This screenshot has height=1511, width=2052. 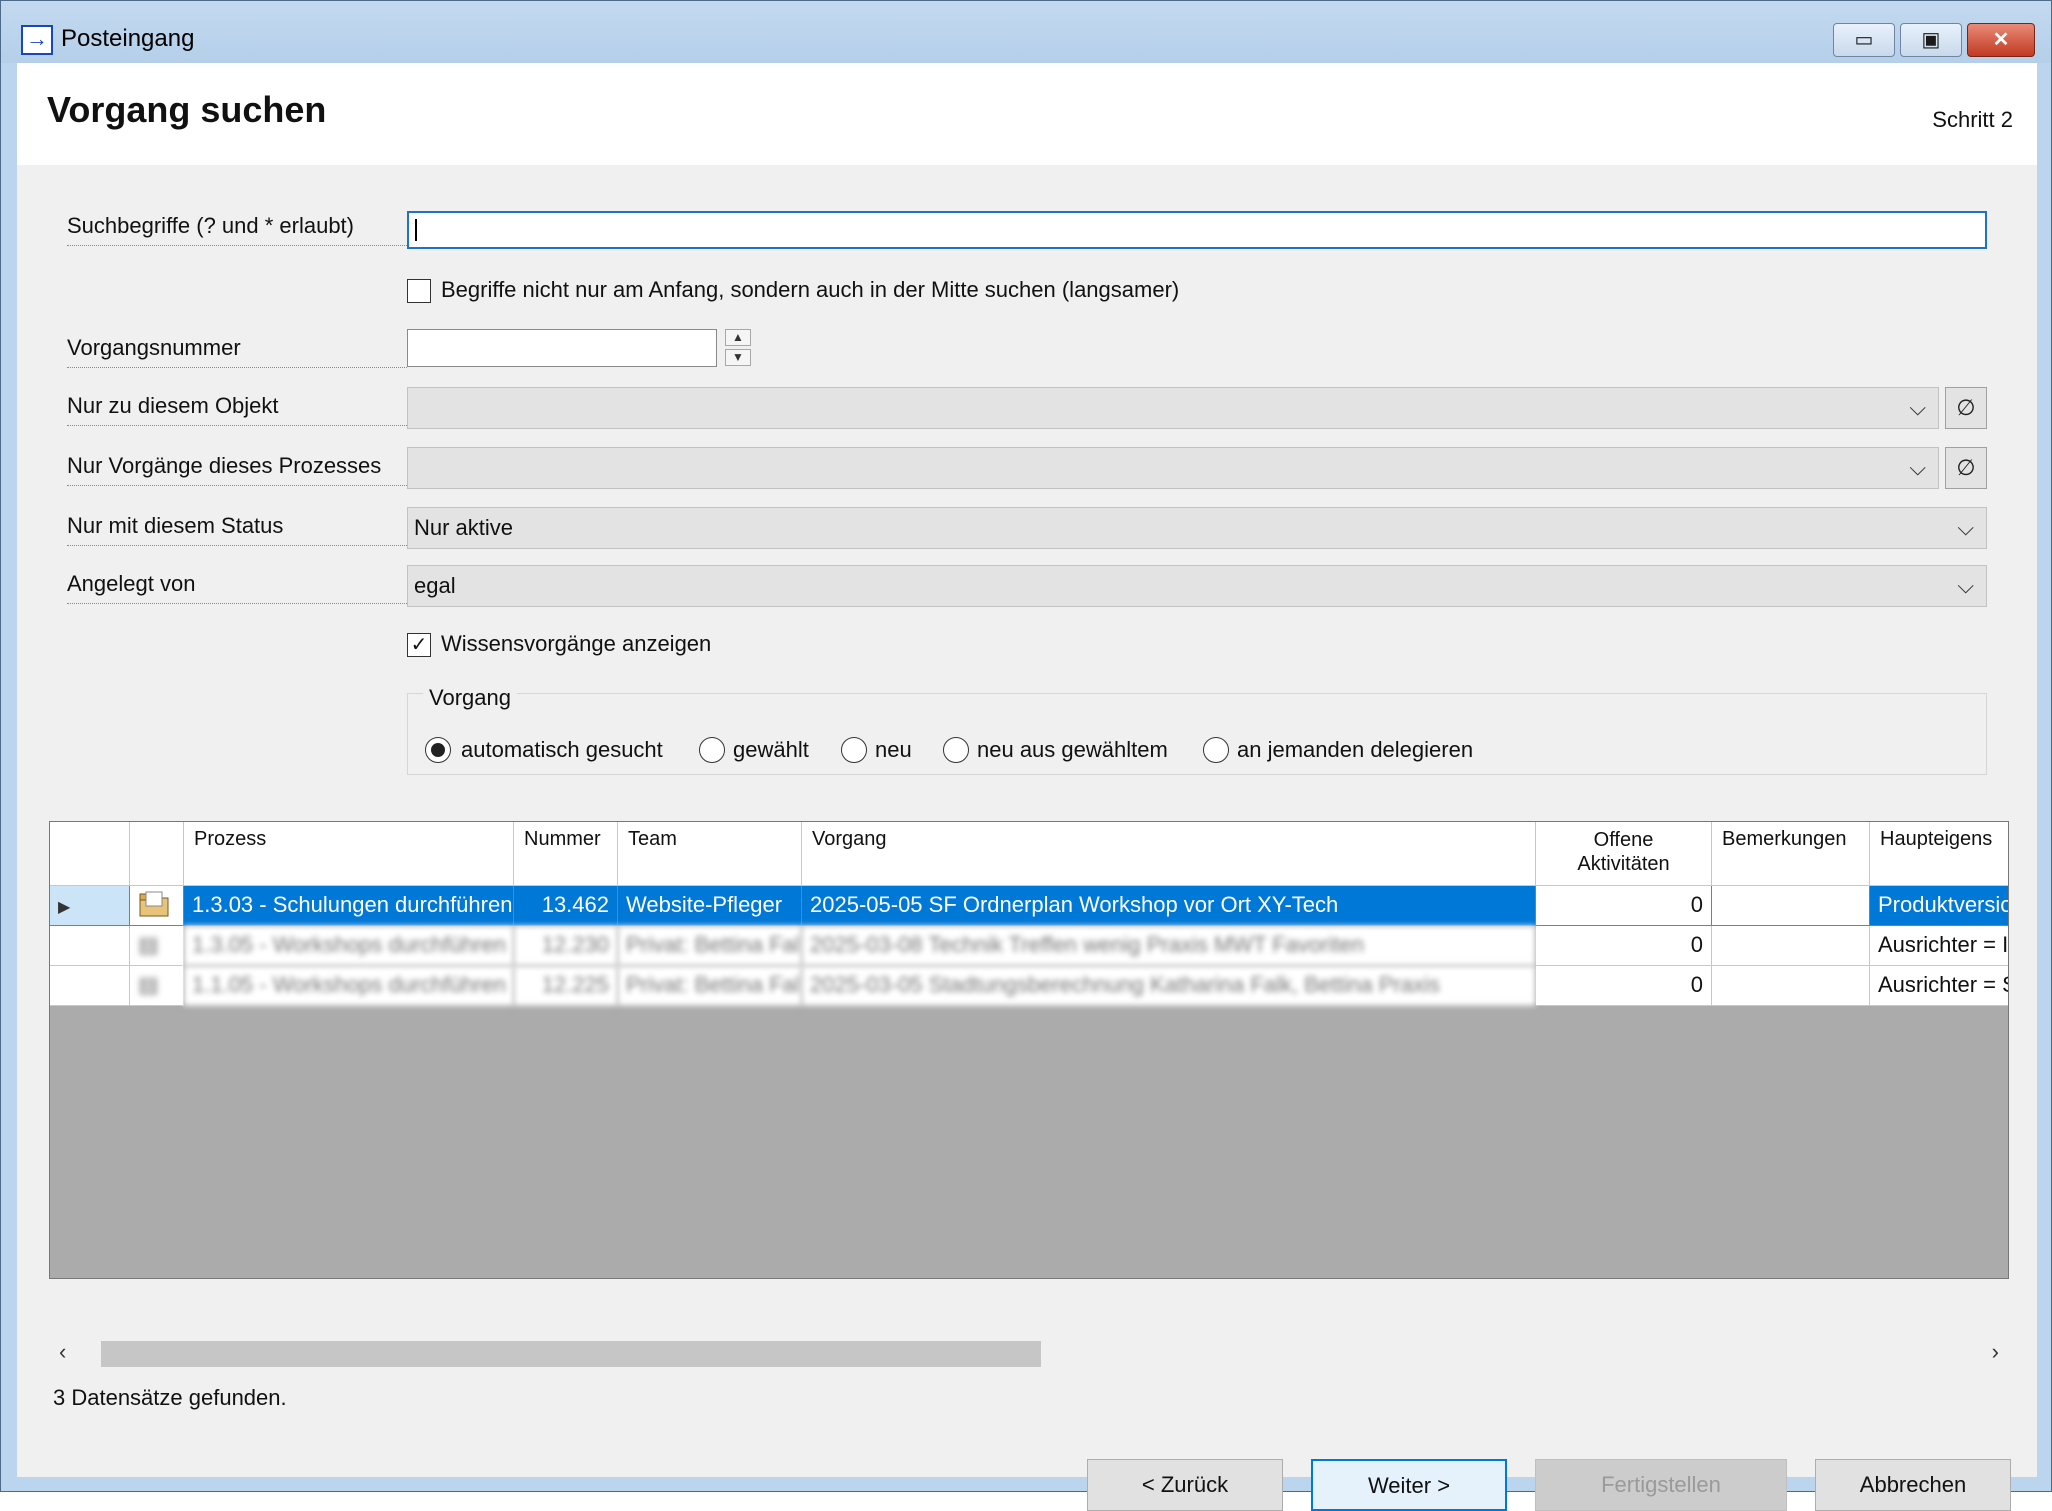 What do you see at coordinates (893, 750) in the screenshot?
I see `radio-new-label: neu` at bounding box center [893, 750].